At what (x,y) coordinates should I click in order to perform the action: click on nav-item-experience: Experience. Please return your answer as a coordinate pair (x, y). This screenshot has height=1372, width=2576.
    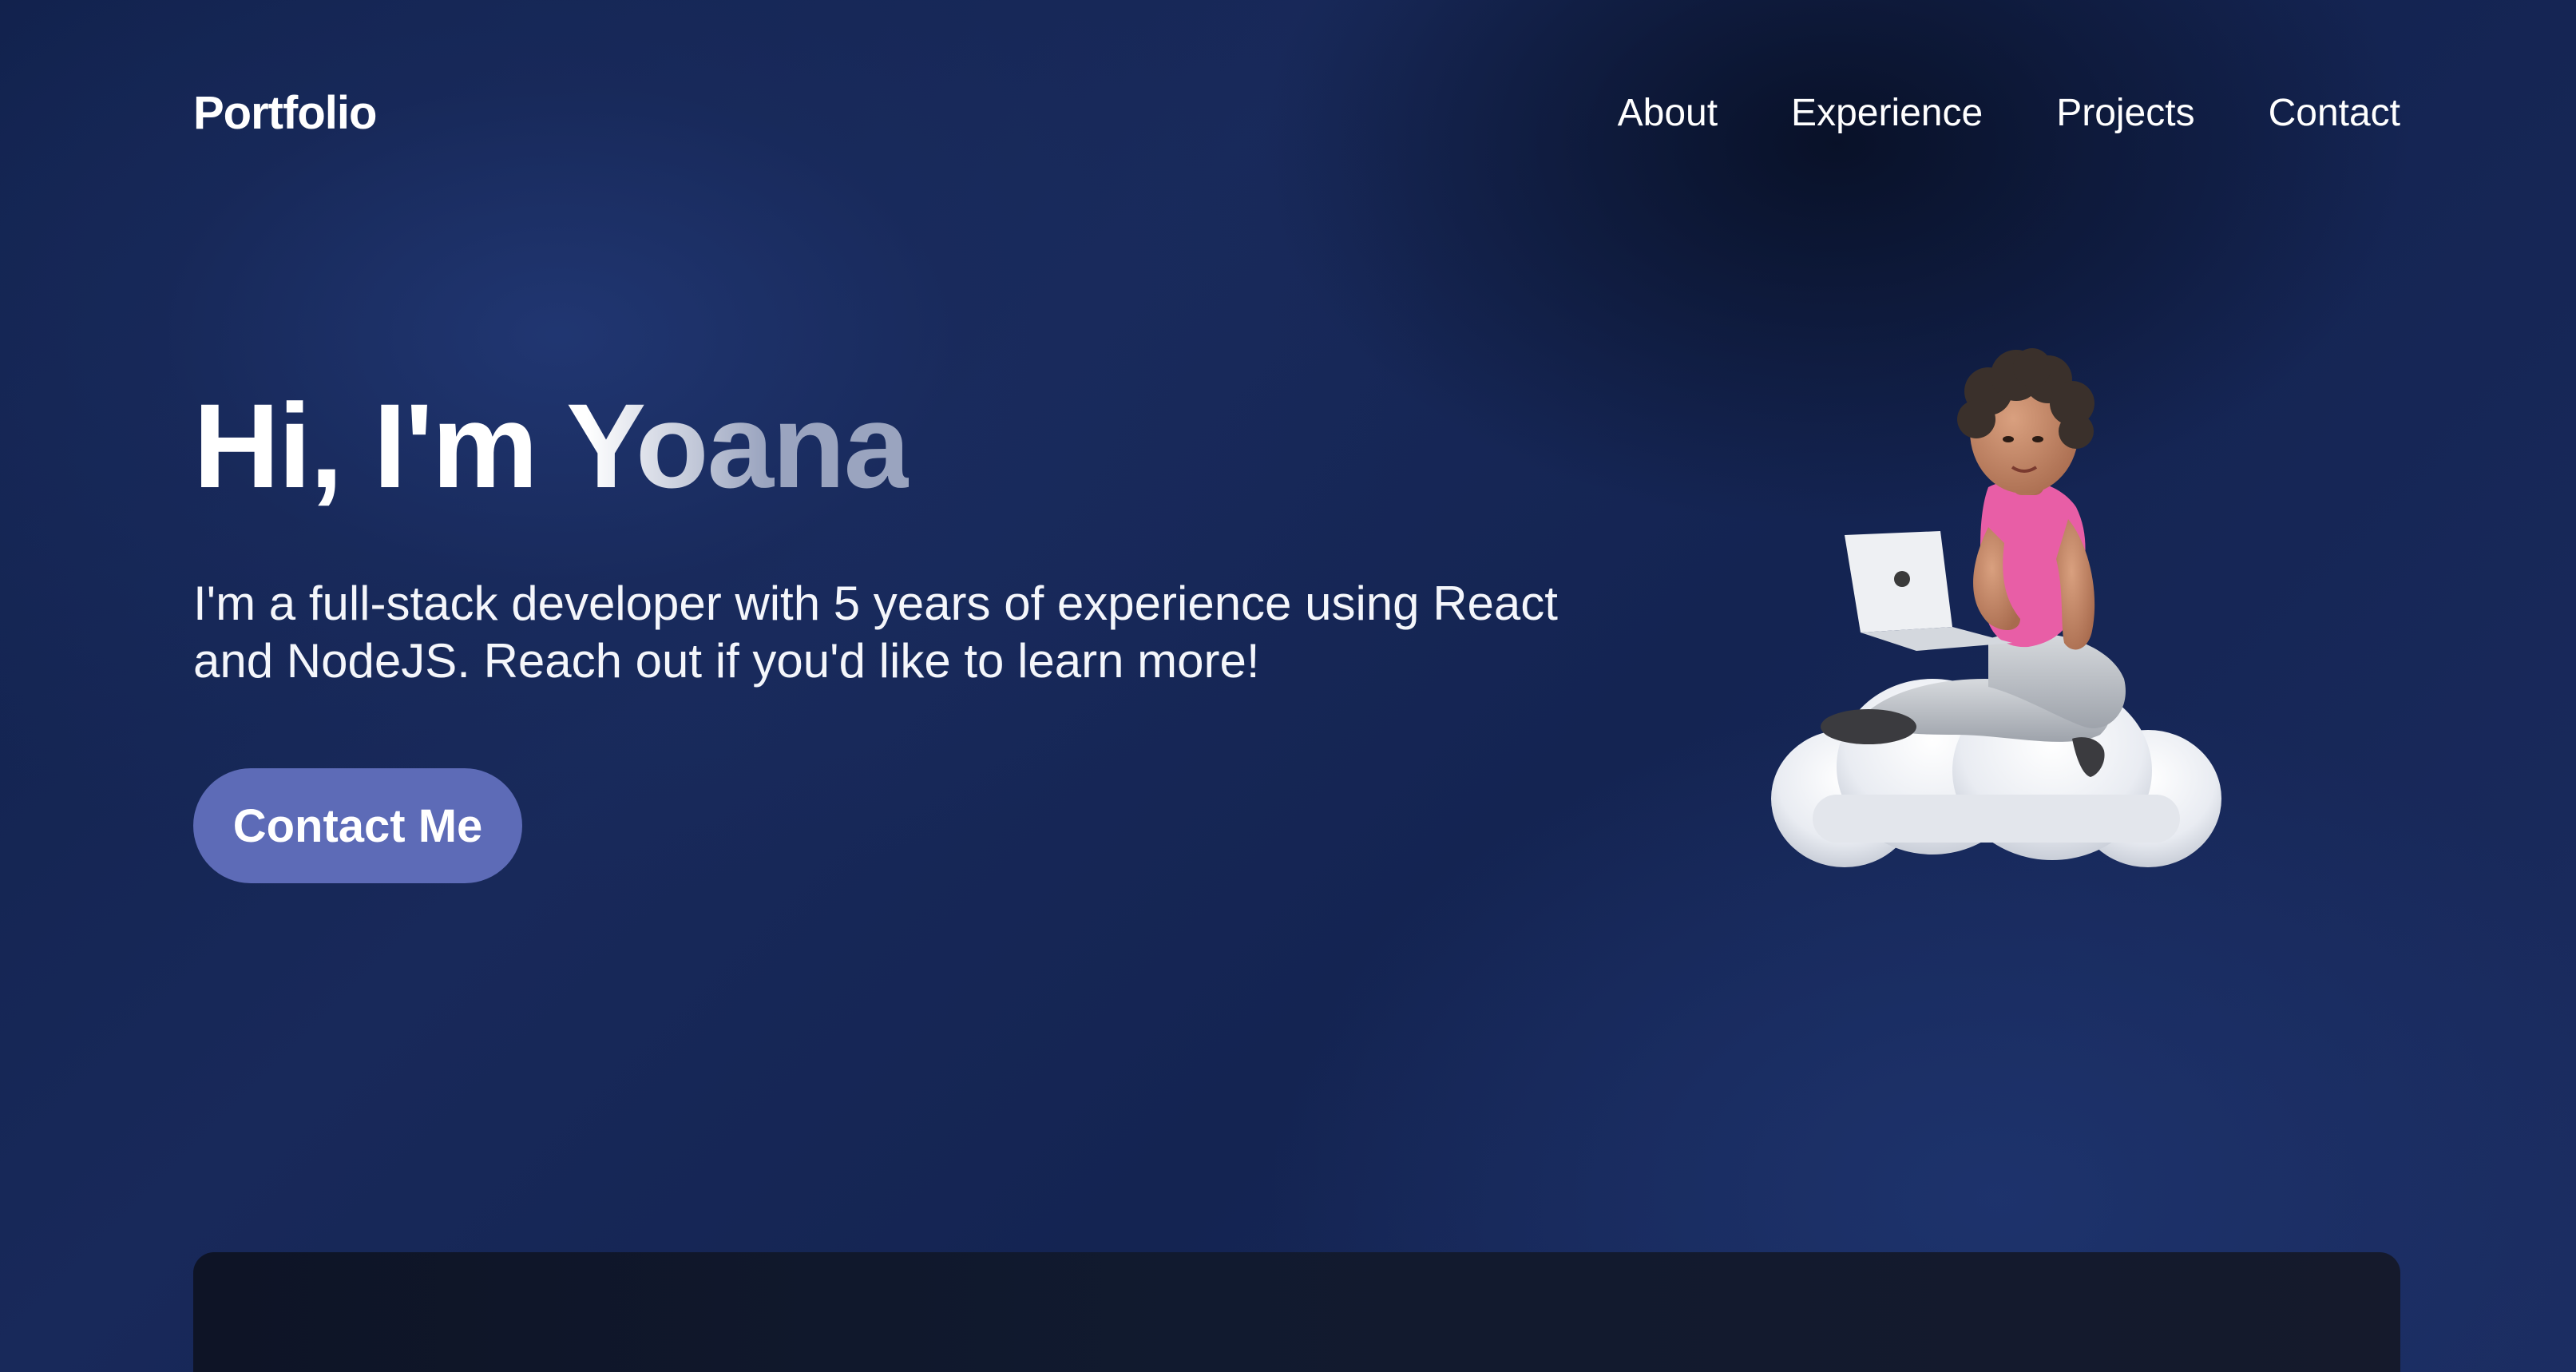
    Looking at the image, I should click on (1887, 113).